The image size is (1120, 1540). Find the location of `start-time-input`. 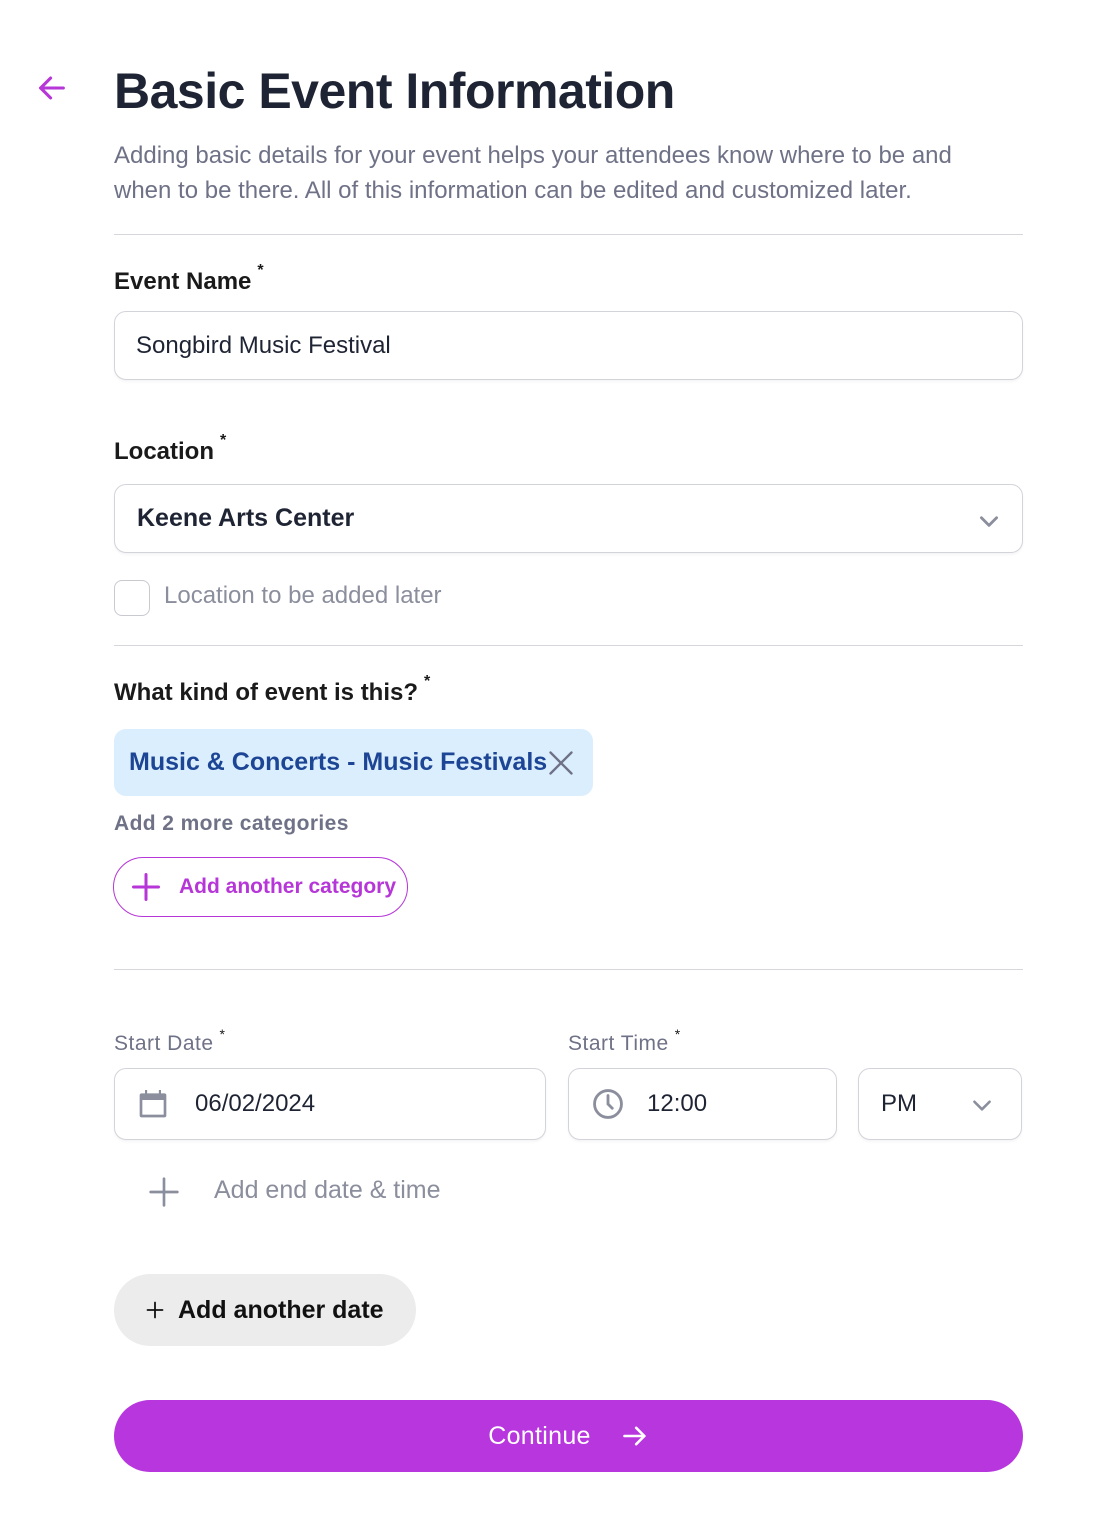

start-time-input is located at coordinates (741, 1104).